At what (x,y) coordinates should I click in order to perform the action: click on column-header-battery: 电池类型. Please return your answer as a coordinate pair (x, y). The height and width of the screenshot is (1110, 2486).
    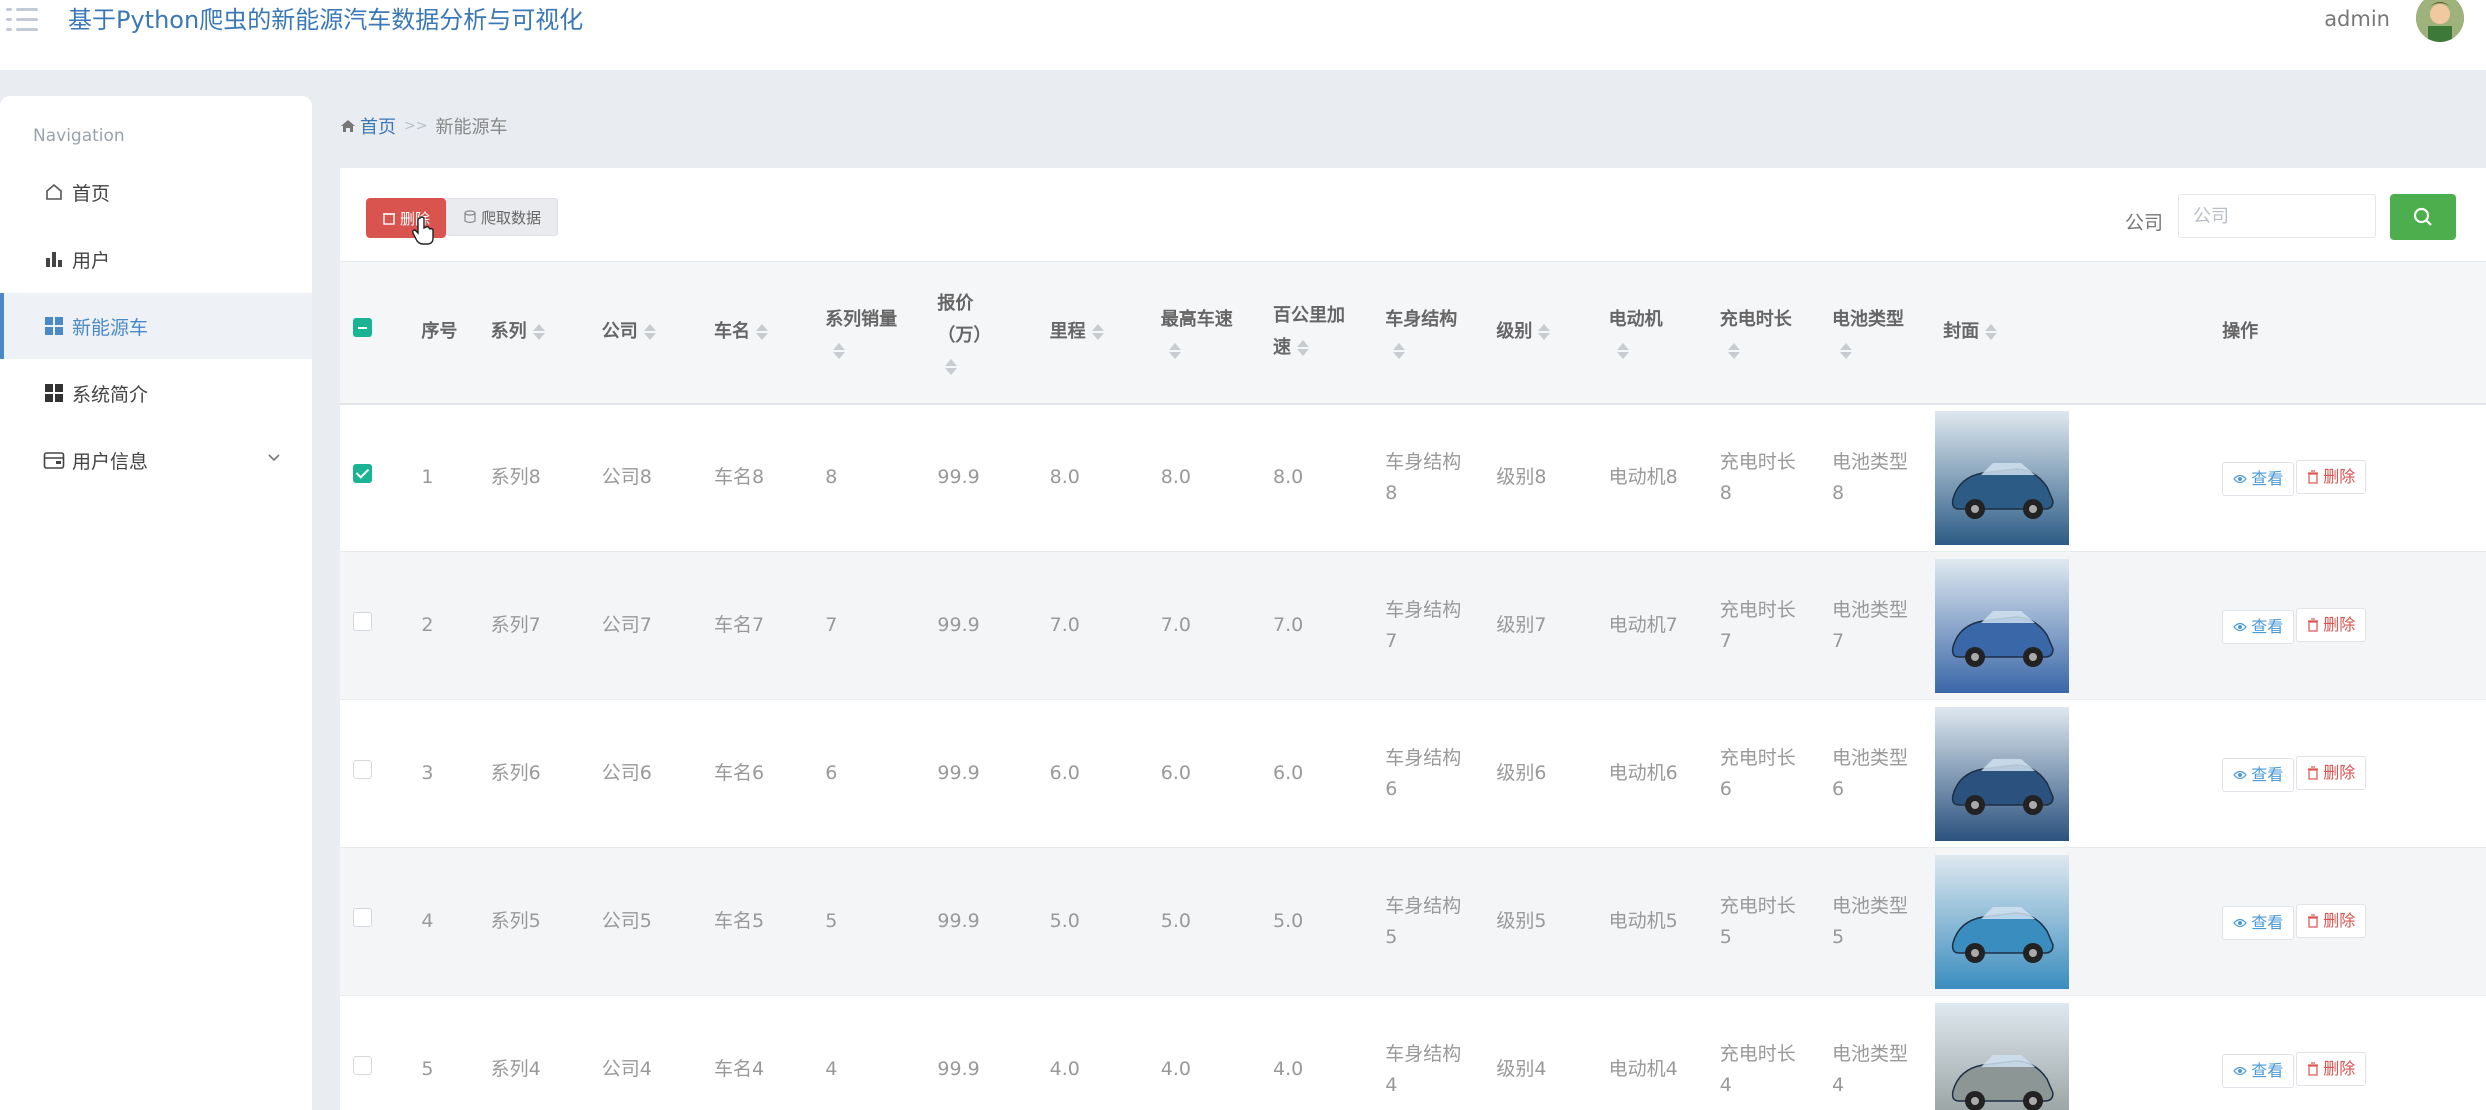
    Looking at the image, I should click on (1879, 333).